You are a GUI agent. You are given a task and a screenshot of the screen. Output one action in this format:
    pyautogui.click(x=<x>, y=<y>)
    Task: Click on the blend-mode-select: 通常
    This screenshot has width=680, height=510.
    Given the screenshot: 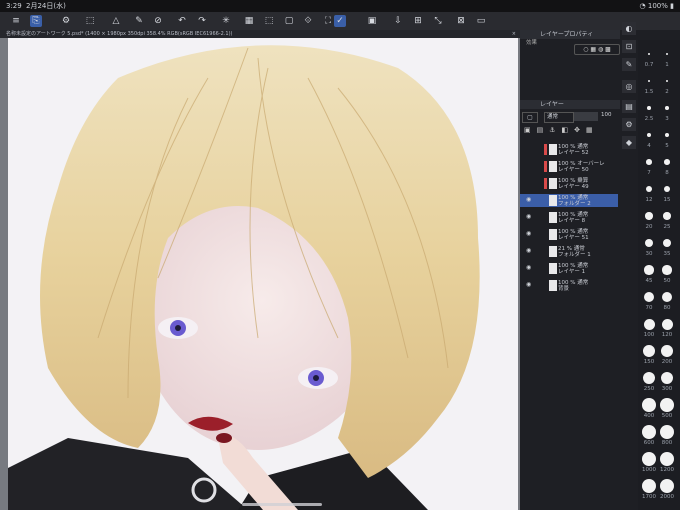 What is the action you would take?
    pyautogui.click(x=559, y=117)
    